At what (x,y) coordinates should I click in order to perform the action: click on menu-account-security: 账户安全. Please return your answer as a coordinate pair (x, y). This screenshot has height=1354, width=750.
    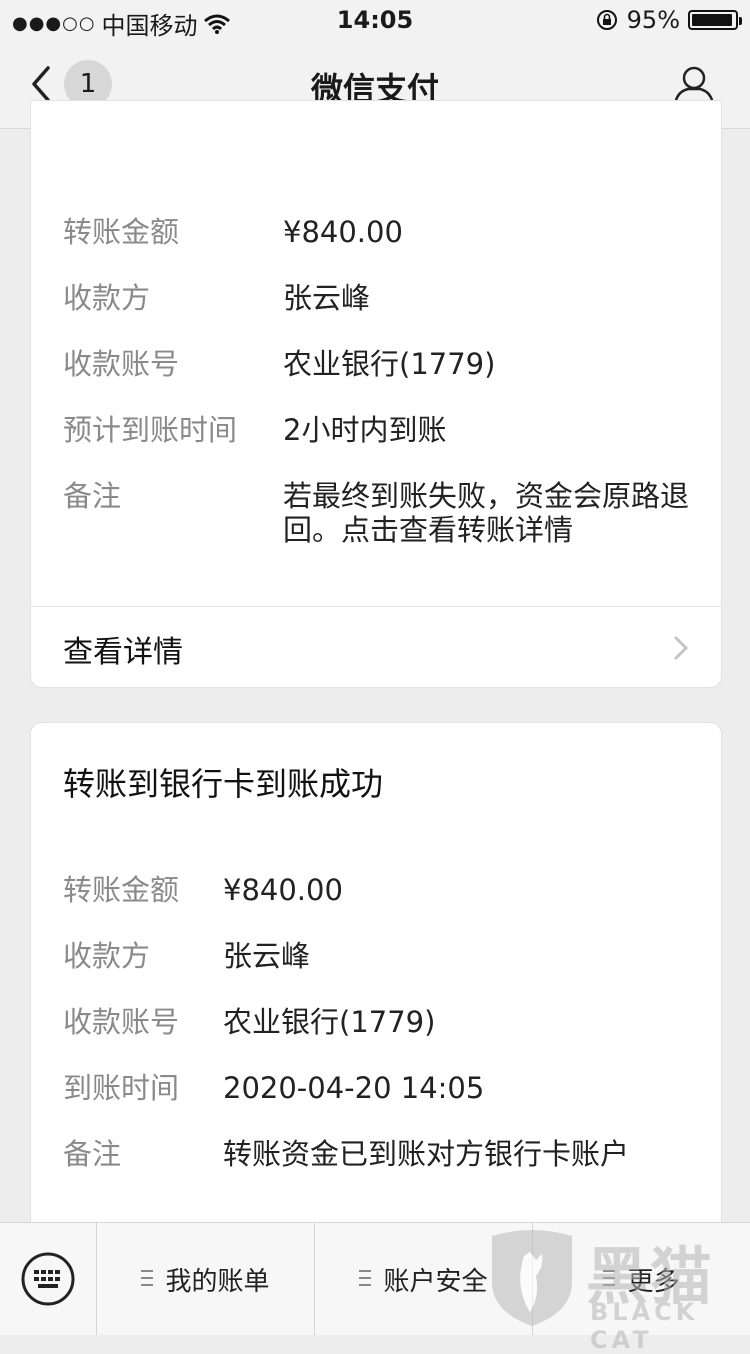
    Looking at the image, I should click on (424, 1279).